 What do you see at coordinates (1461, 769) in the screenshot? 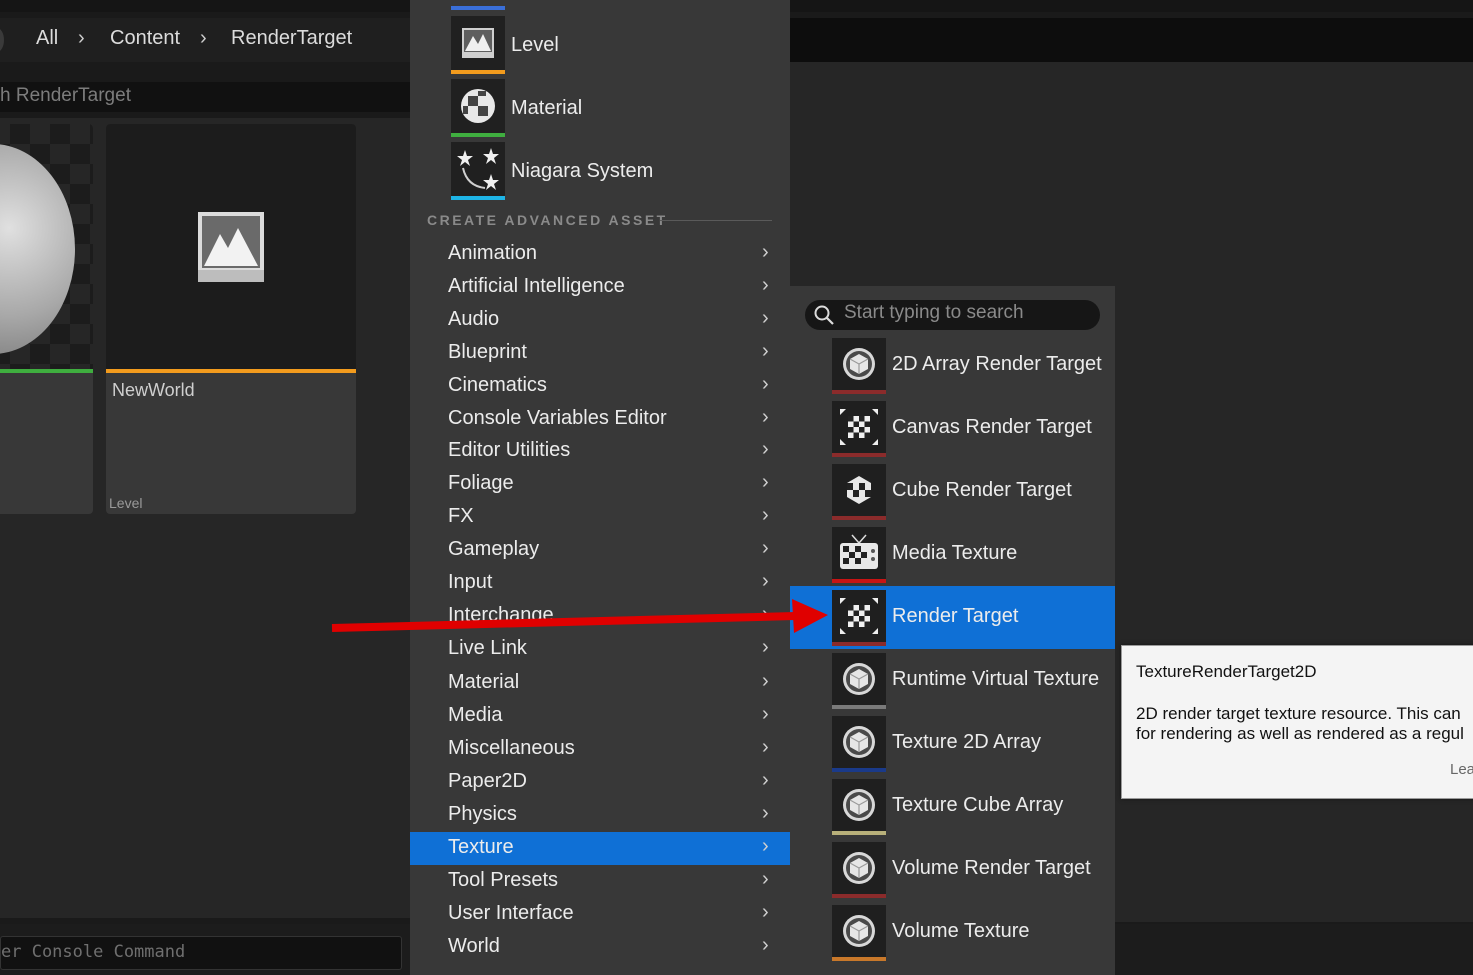
I see `tooltip-learn-more-link: Lea` at bounding box center [1461, 769].